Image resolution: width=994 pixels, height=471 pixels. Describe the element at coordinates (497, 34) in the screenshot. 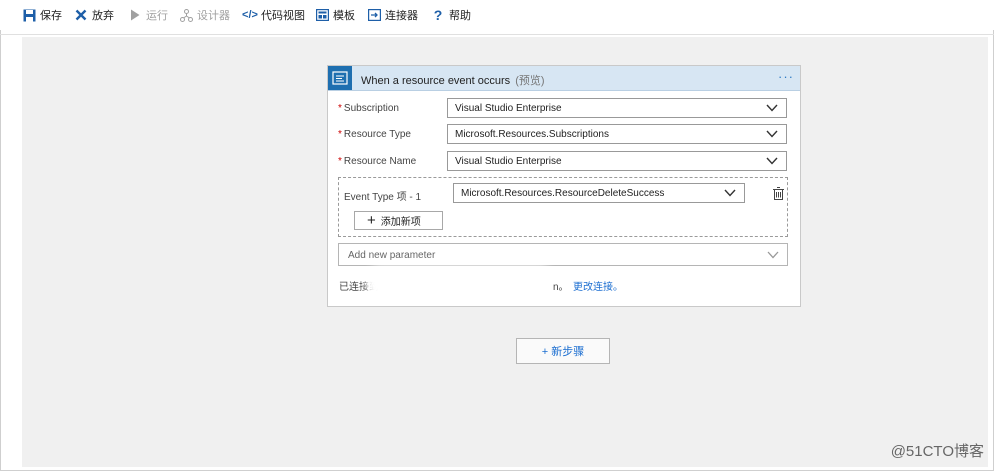

I see `toolbar-divider` at that location.